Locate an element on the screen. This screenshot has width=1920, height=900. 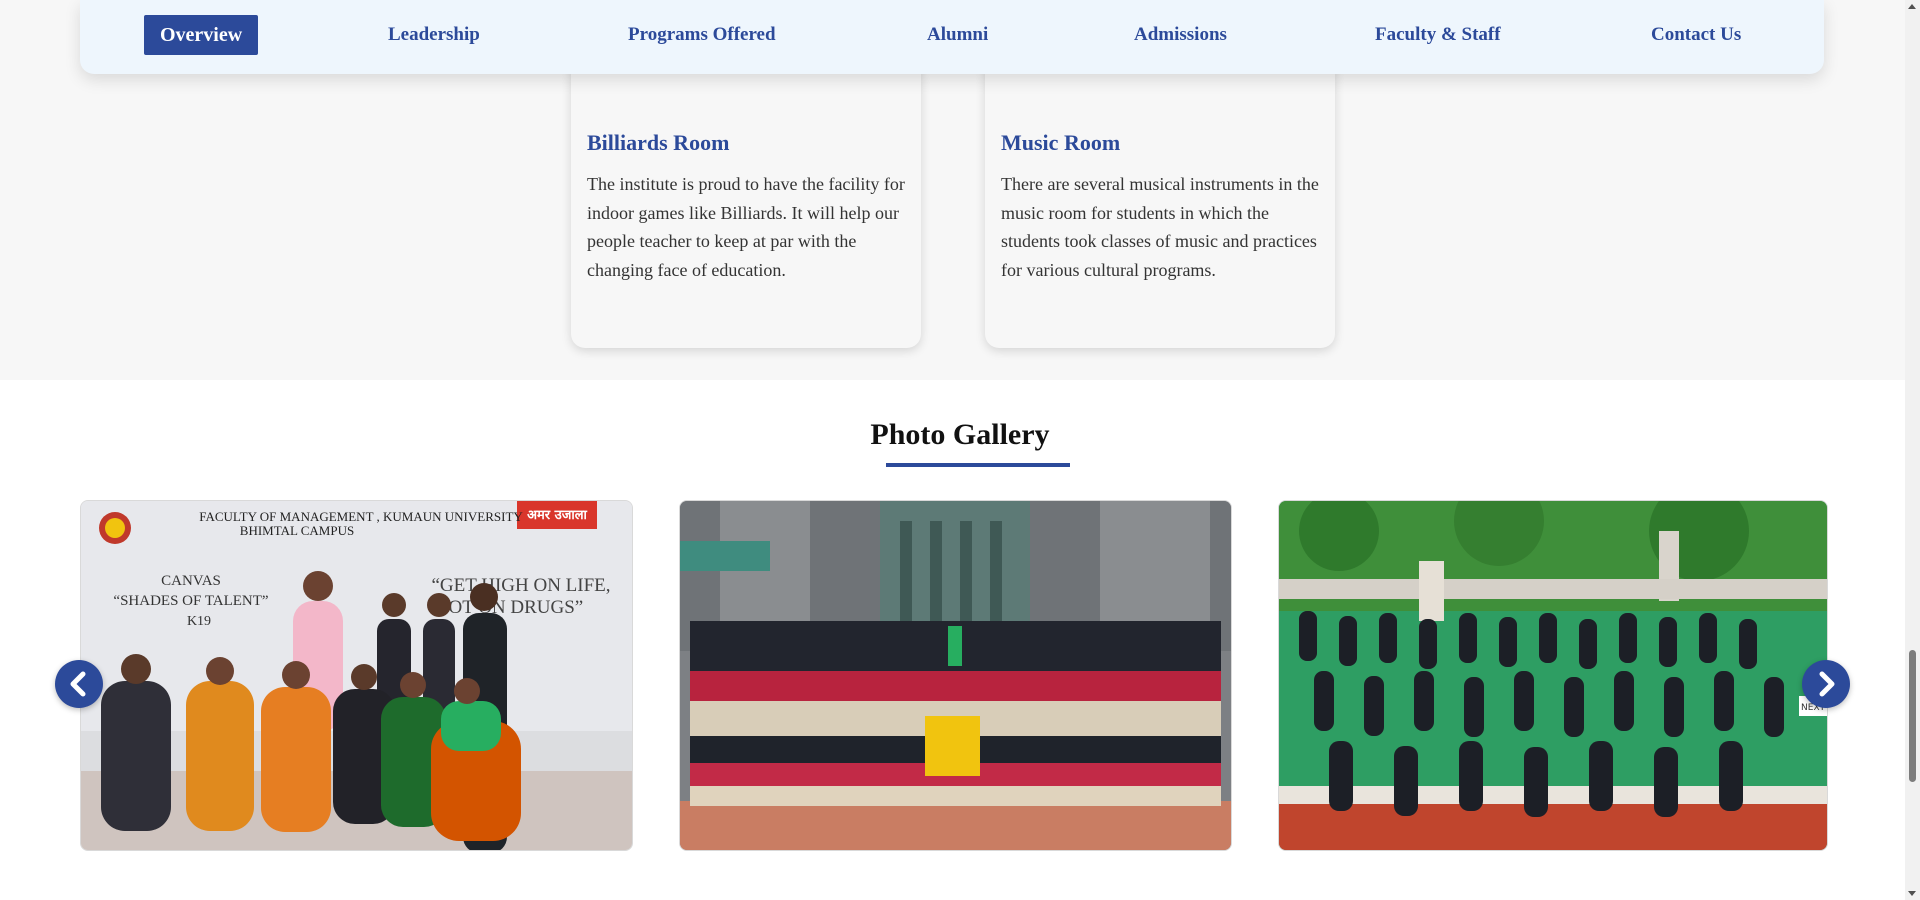
tab-alumni: Alumni is located at coordinates (957, 35).